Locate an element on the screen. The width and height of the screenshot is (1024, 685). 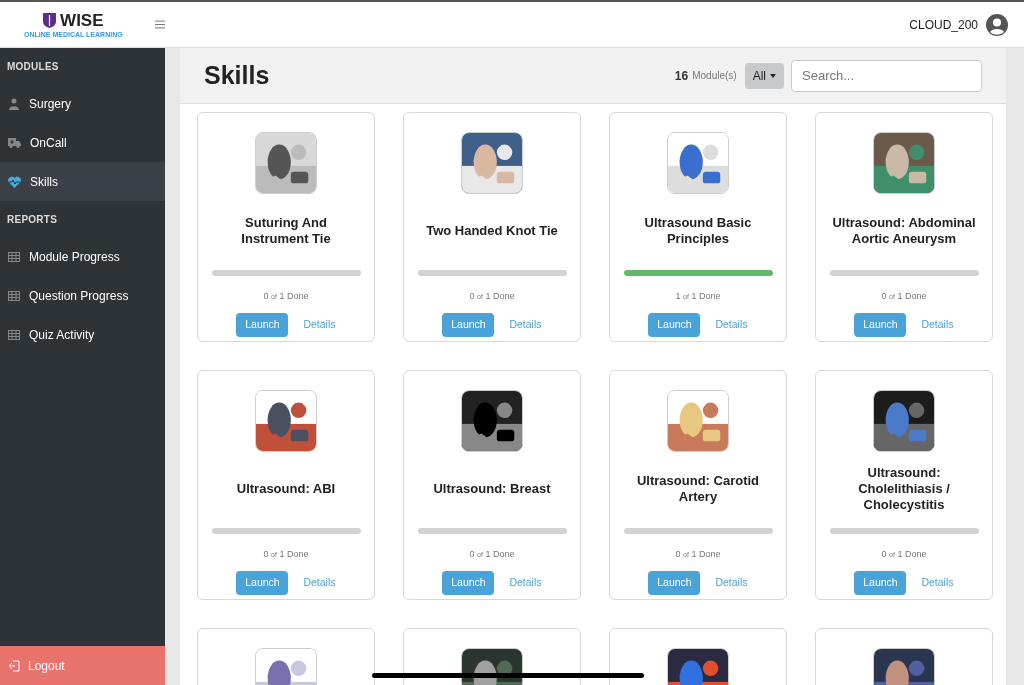
card-title: Ultrasound Basic Principles is located at coordinates (698, 231).